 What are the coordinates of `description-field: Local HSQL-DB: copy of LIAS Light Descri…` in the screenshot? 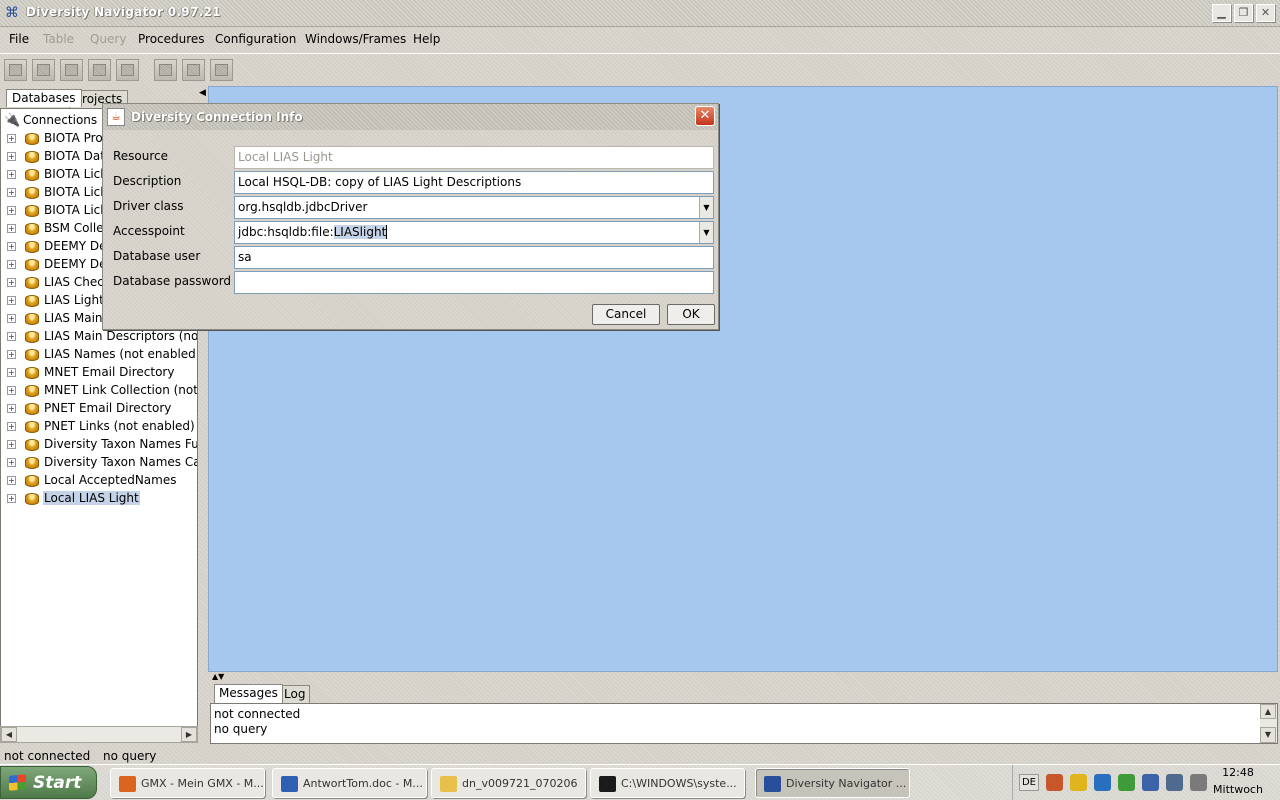 It's located at (474, 182).